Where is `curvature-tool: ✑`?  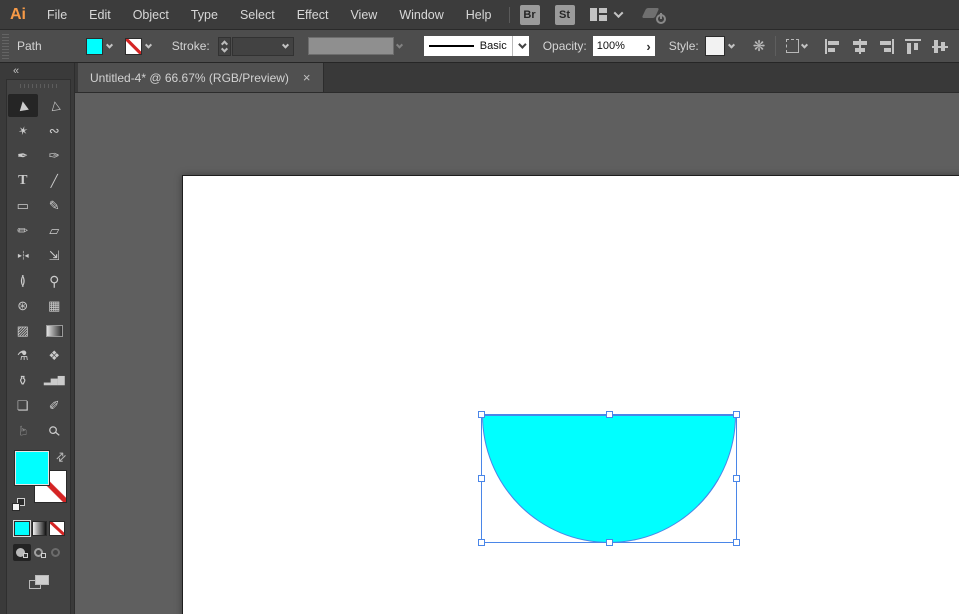 curvature-tool: ✑ is located at coordinates (55, 155).